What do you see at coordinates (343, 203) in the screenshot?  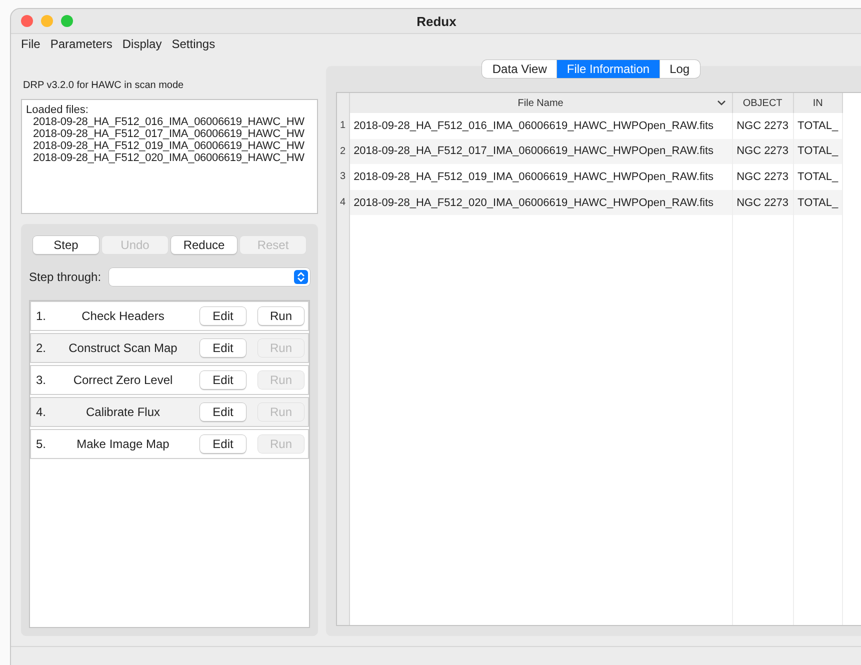 I see `row-number: 4` at bounding box center [343, 203].